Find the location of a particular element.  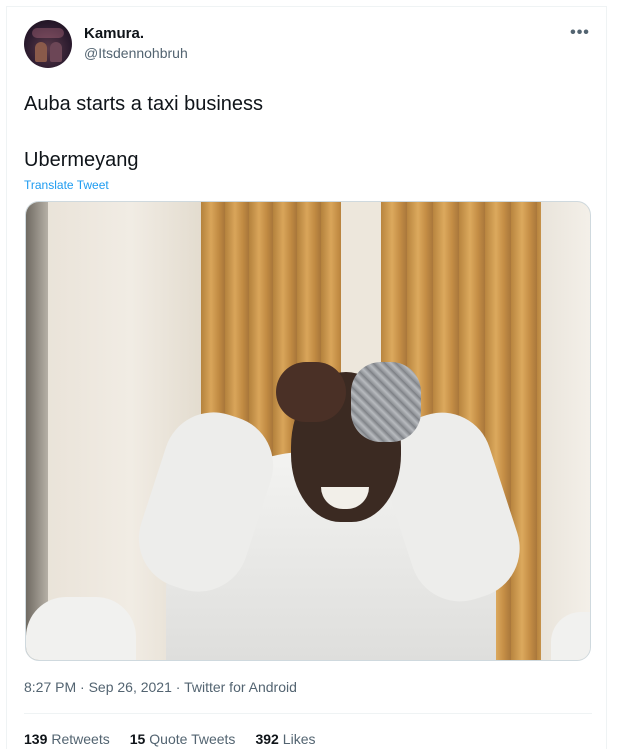

media-foreground-left is located at coordinates (81, 628).